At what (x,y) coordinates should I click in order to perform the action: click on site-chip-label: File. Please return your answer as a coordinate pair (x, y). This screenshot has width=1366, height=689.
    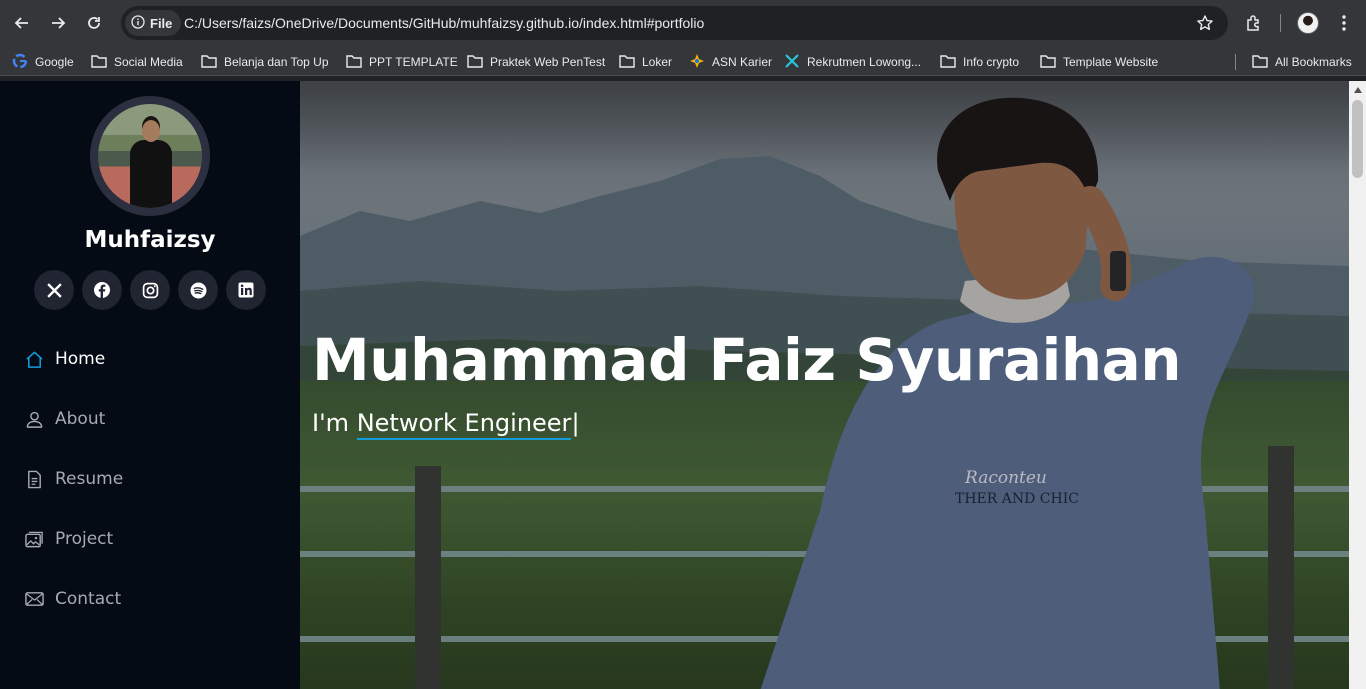
    Looking at the image, I should click on (161, 23).